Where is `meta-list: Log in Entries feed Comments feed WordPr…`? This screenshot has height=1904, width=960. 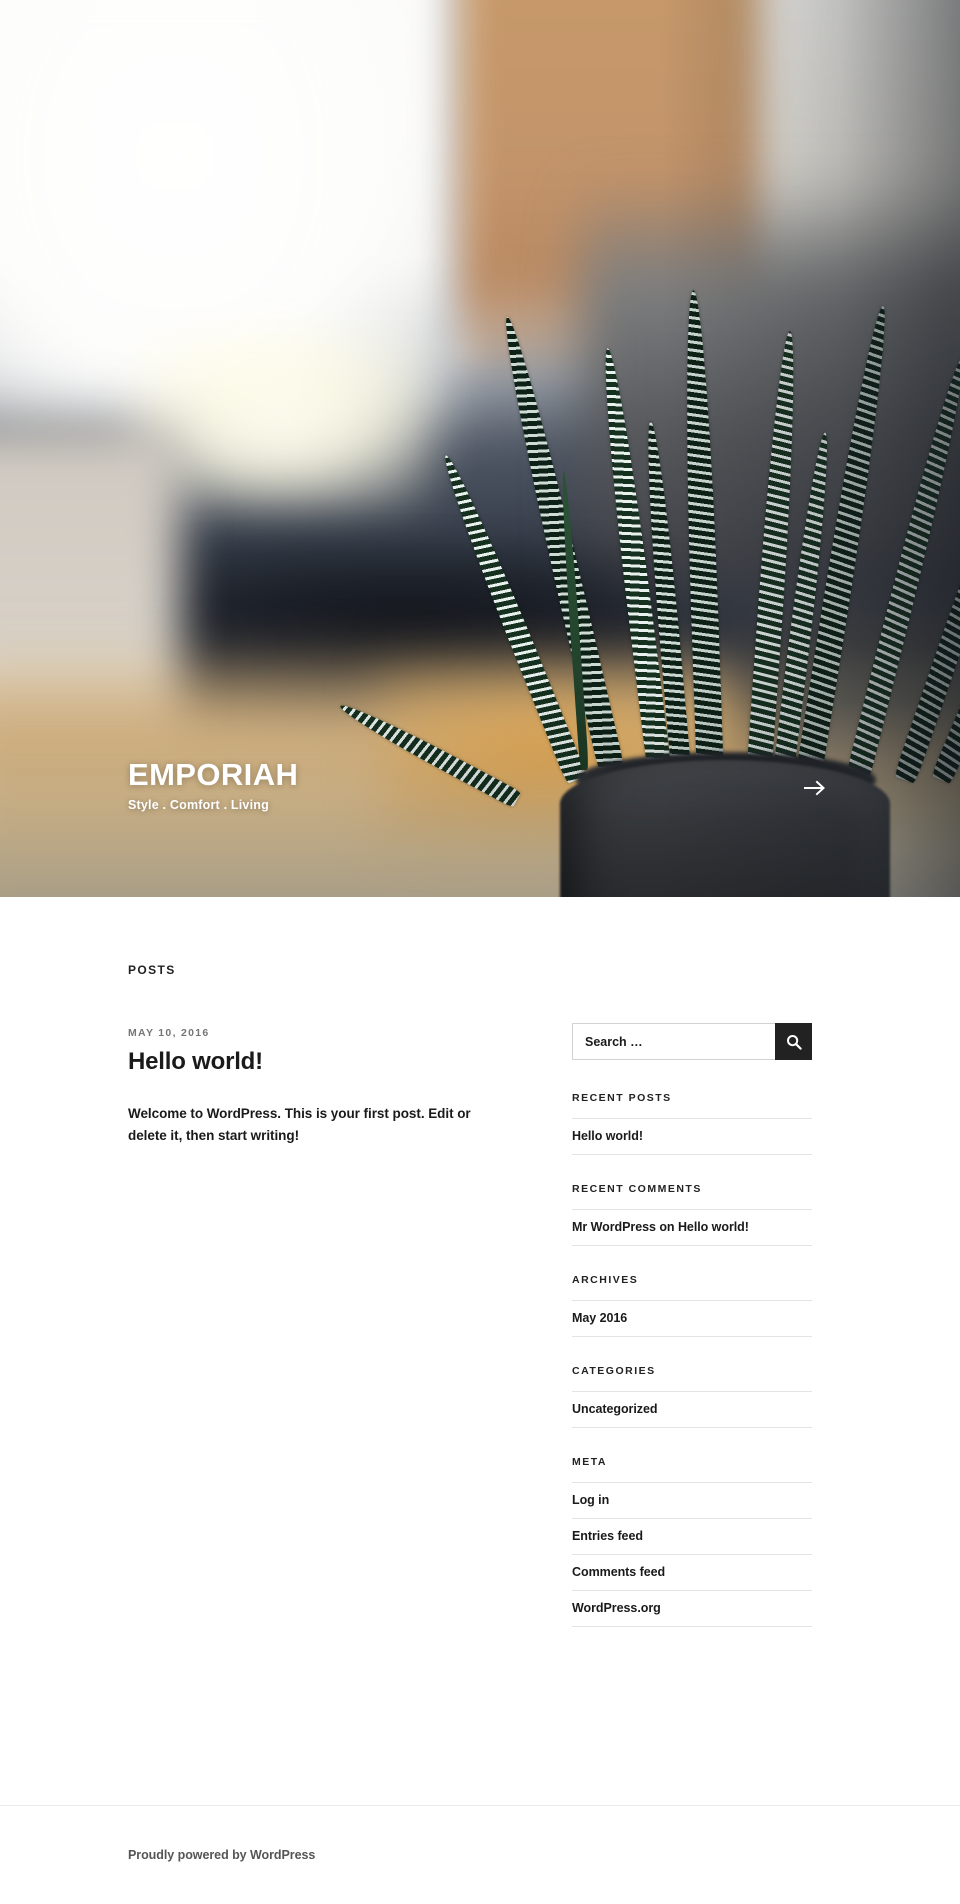 meta-list: Log in Entries feed Comments feed WordPr… is located at coordinates (692, 1554).